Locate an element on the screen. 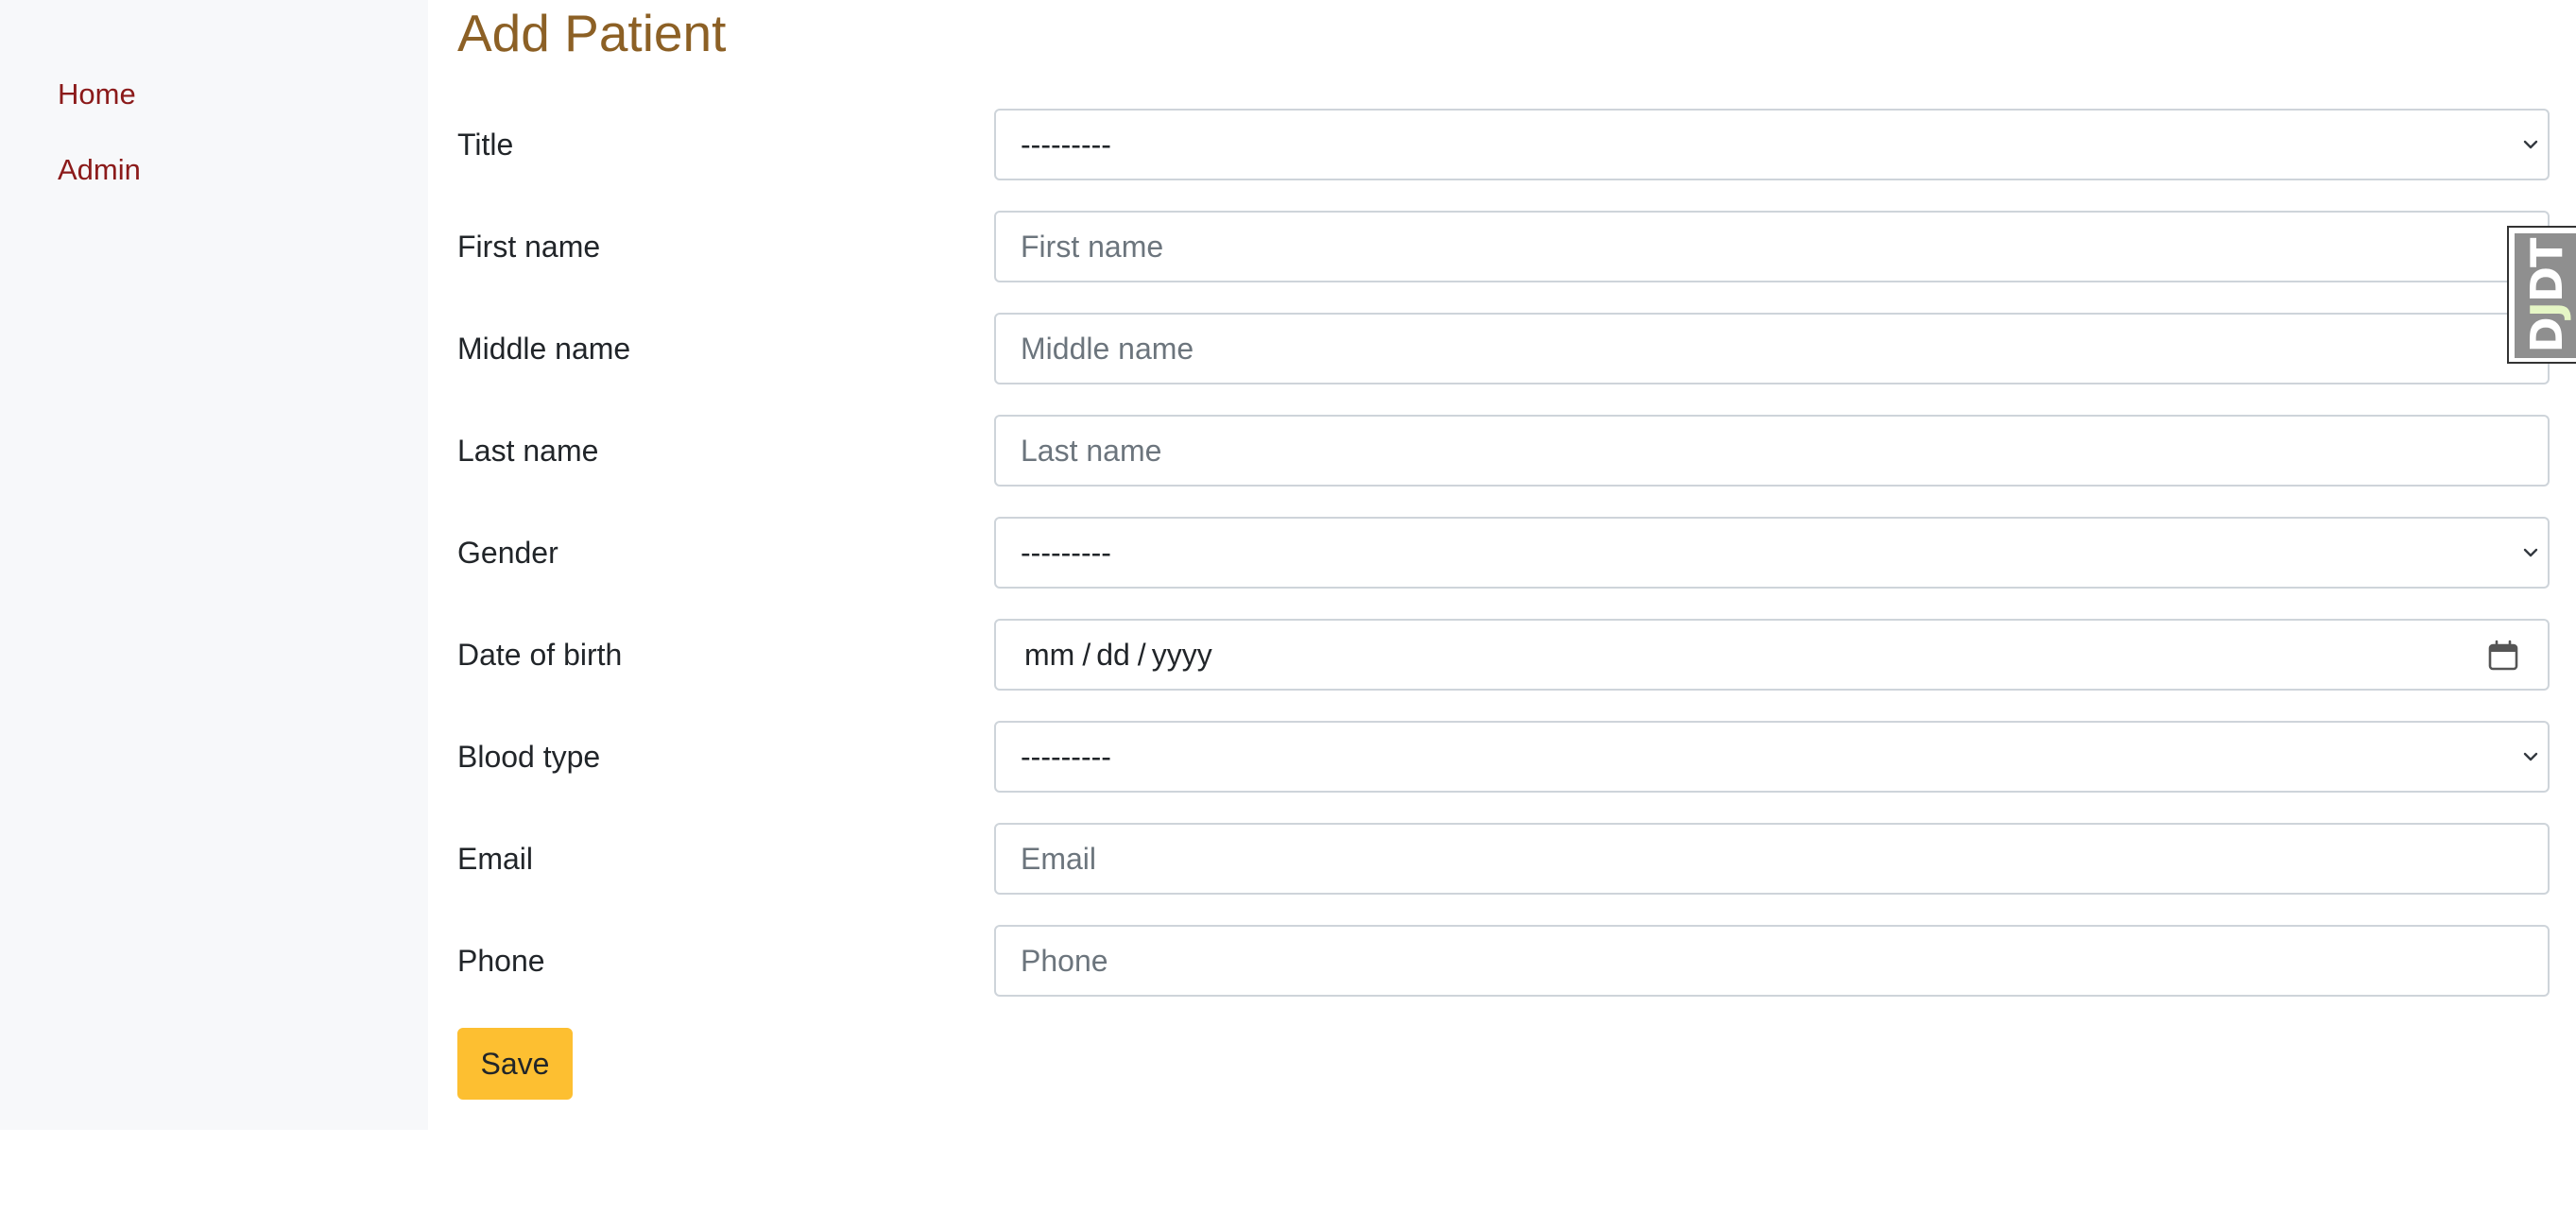 This screenshot has height=1213, width=2576. email-field: Email is located at coordinates (1772, 859).